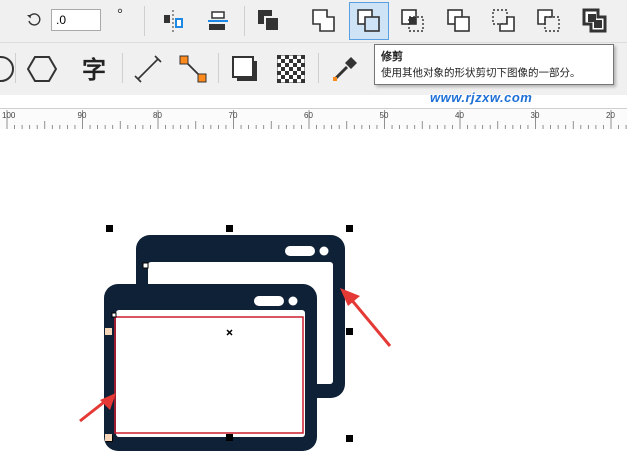 This screenshot has height=470, width=627. Describe the element at coordinates (494, 64) in the screenshot. I see `trim-tooltip: 修剪 使用其他对象的形状剪切下图像的一部分。` at that location.